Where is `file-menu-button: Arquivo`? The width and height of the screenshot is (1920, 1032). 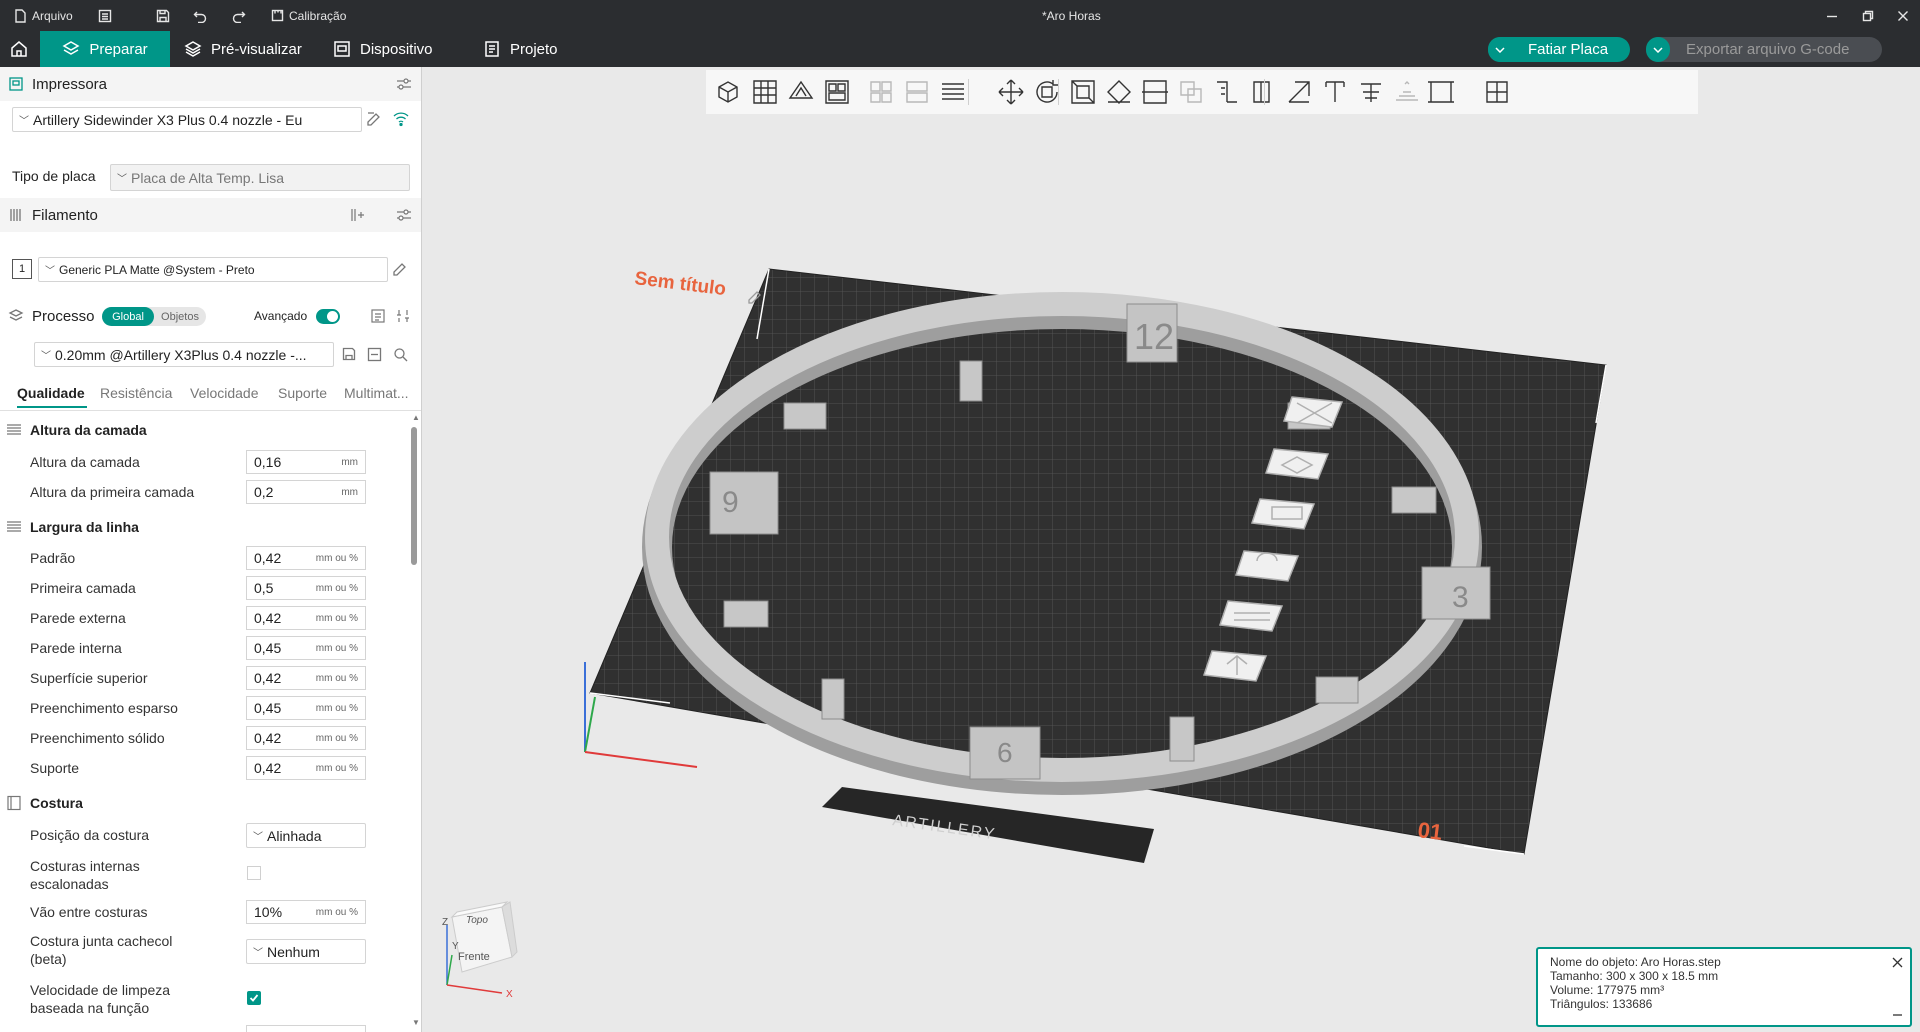
file-menu-button: Arquivo is located at coordinates (43, 15).